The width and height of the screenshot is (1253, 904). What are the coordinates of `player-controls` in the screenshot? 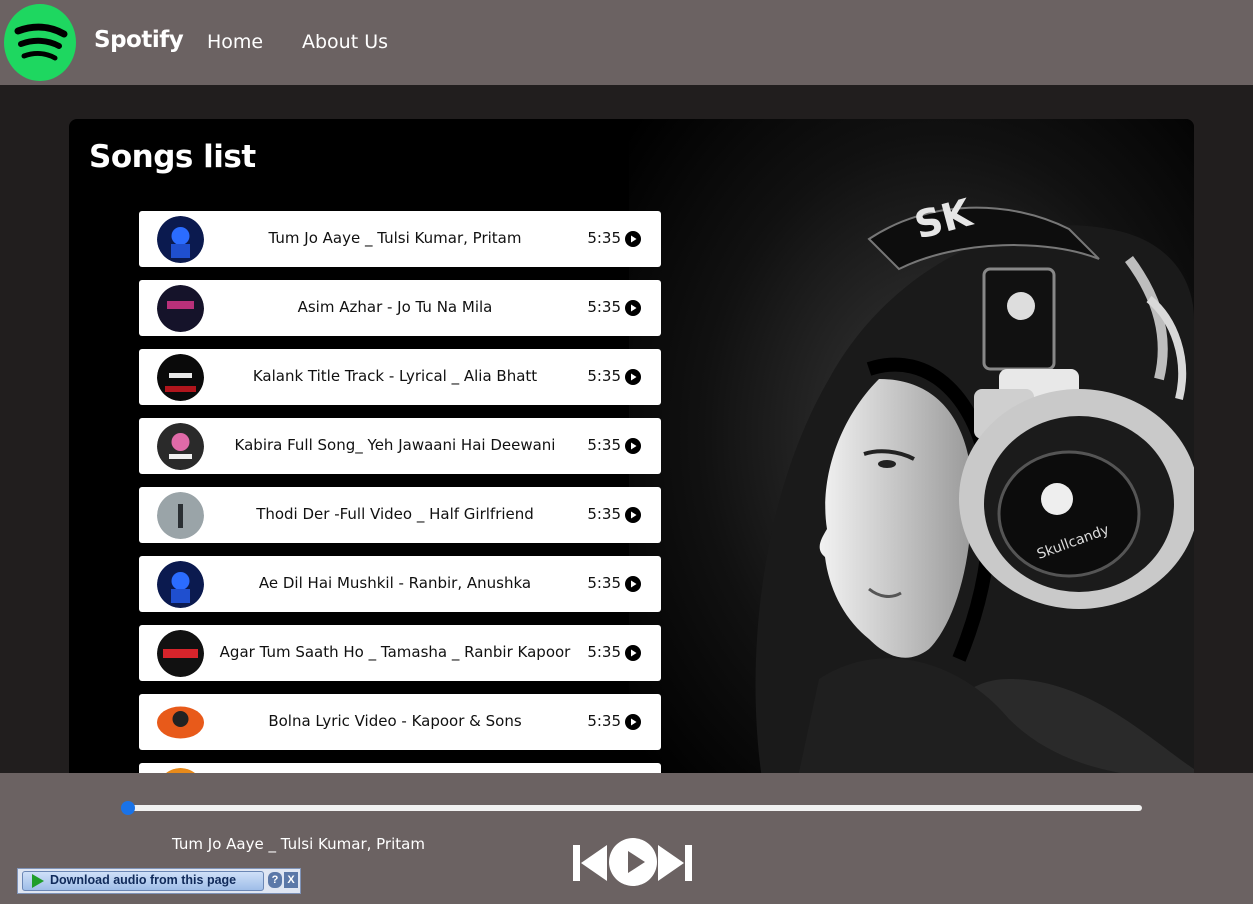 It's located at (632, 862).